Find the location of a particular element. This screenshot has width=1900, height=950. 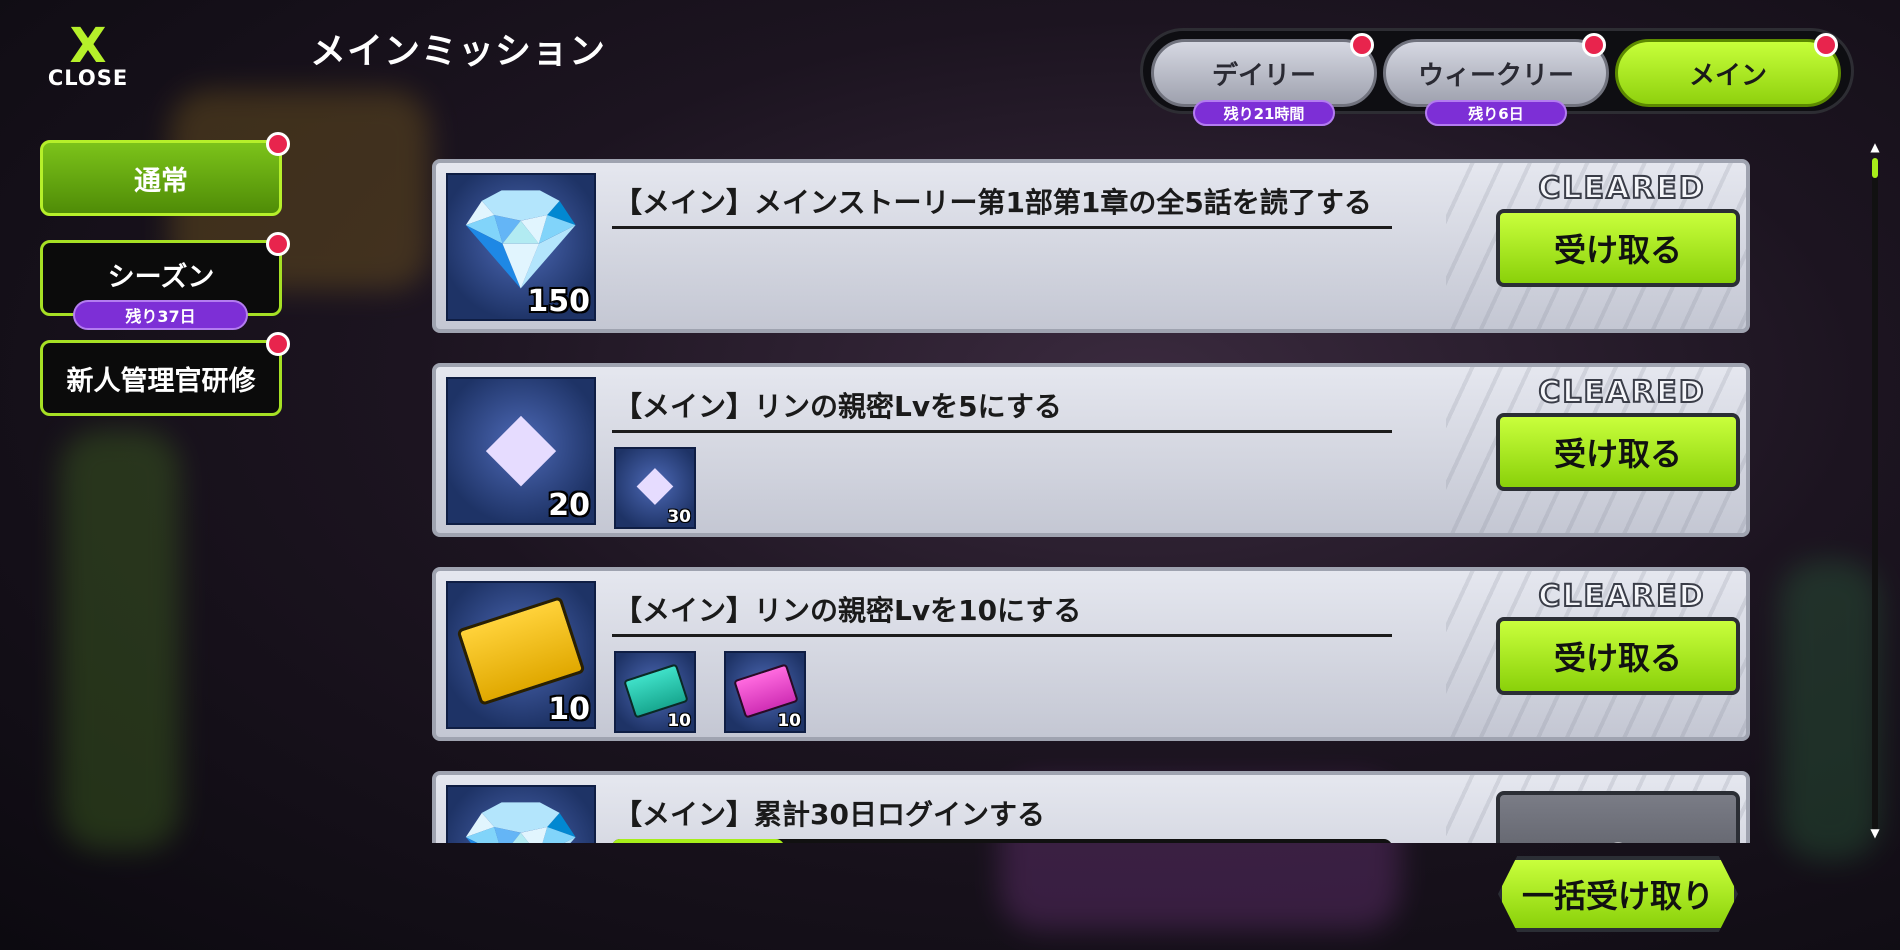

category-season-remaining-badge: 残り37日 is located at coordinates (160, 315).